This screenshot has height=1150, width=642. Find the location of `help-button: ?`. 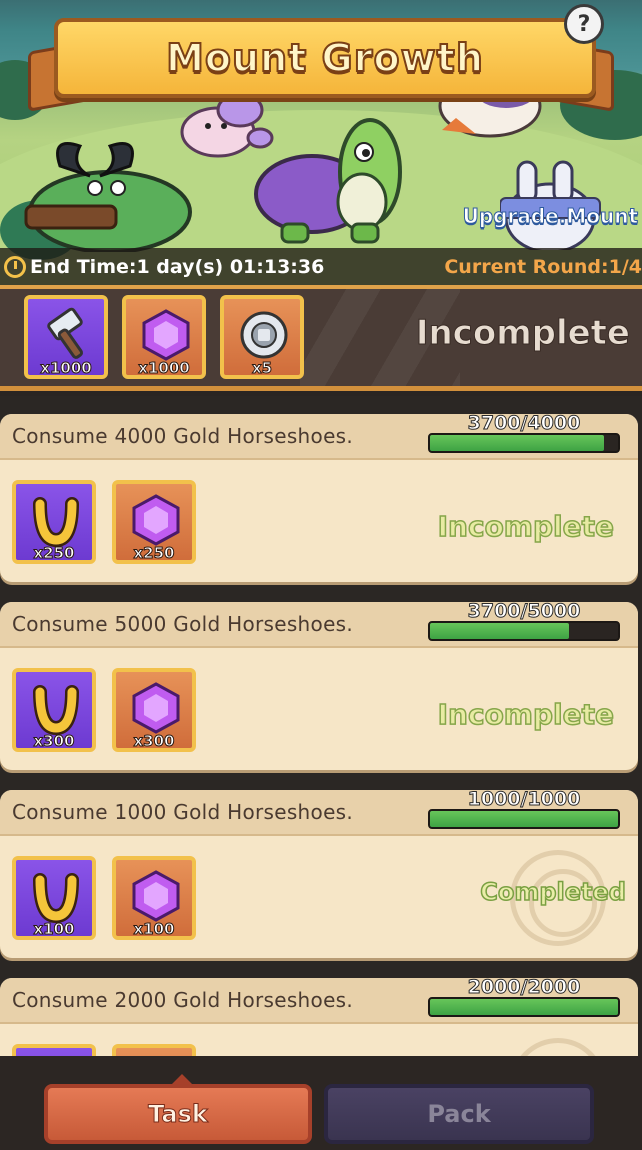

help-button: ? is located at coordinates (584, 24).